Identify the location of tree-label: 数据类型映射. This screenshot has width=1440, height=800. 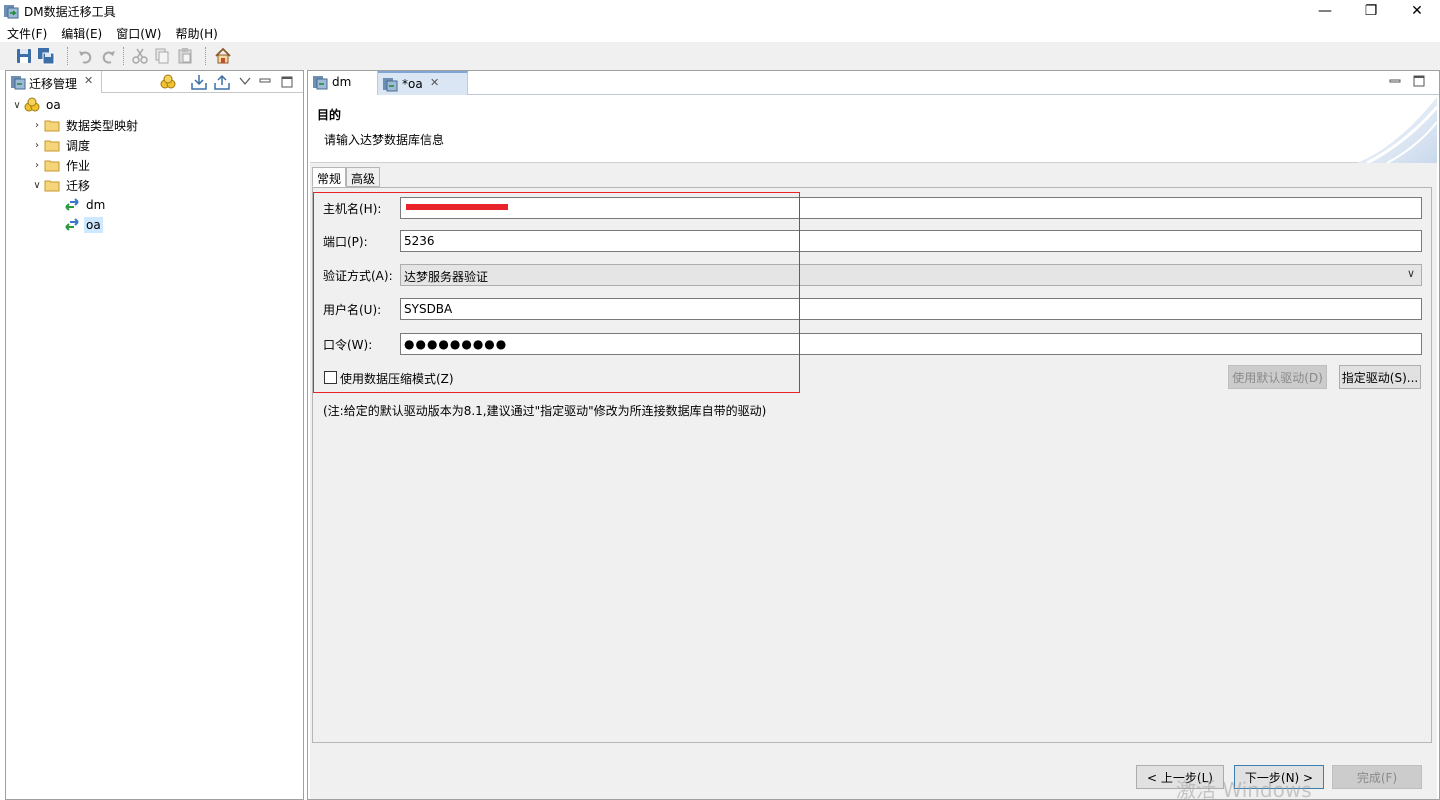
(102, 125).